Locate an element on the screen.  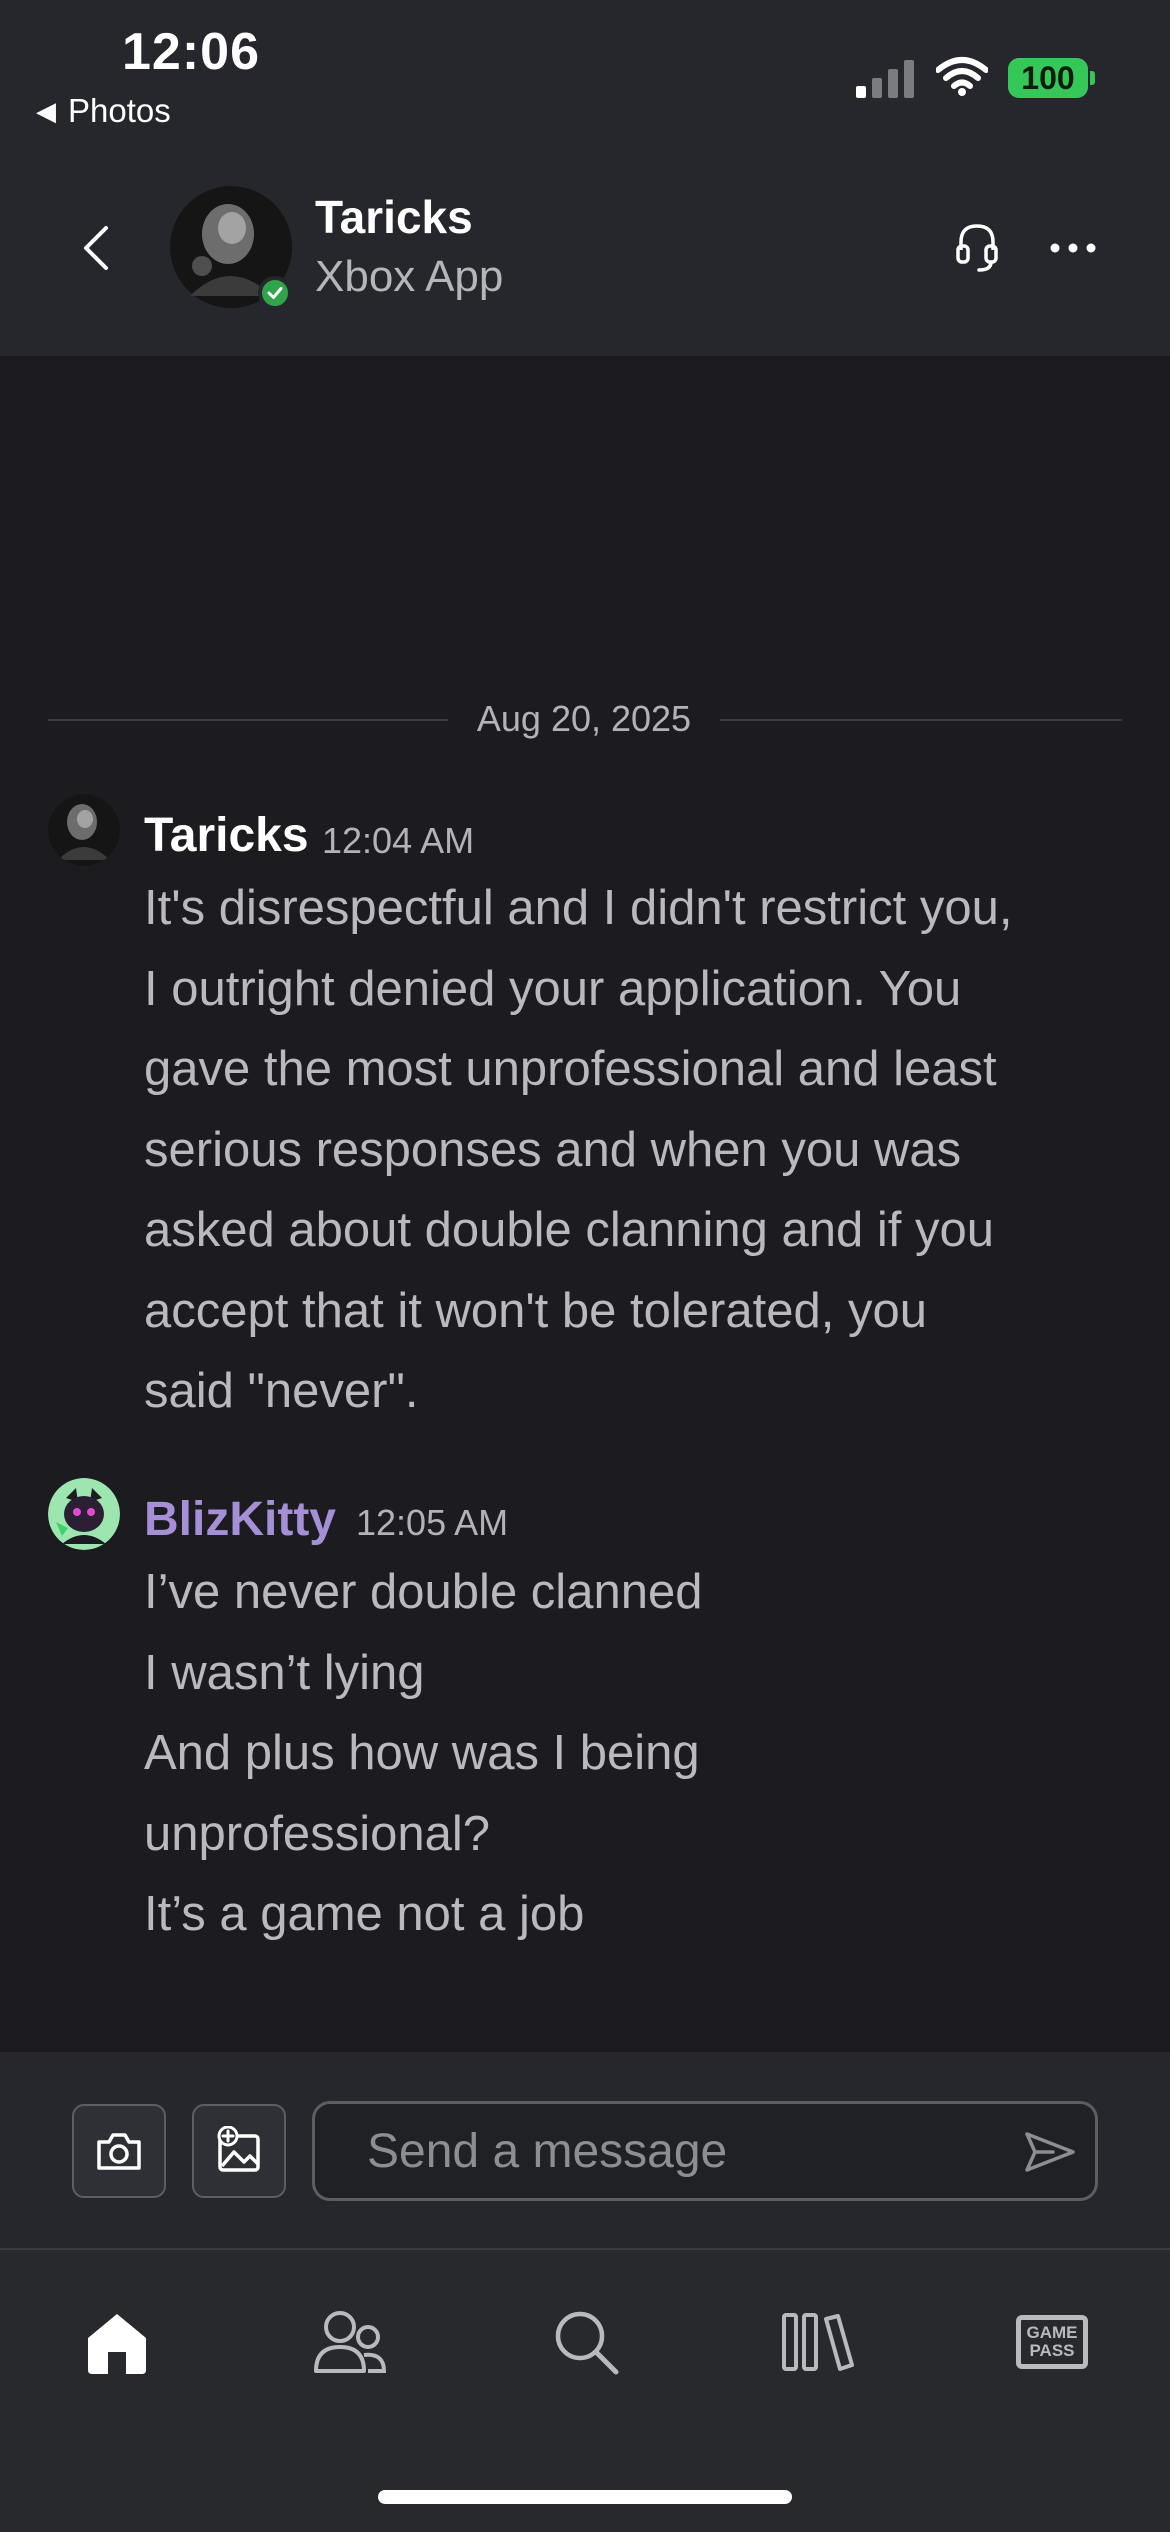
nav-friends is located at coordinates (350, 2342).